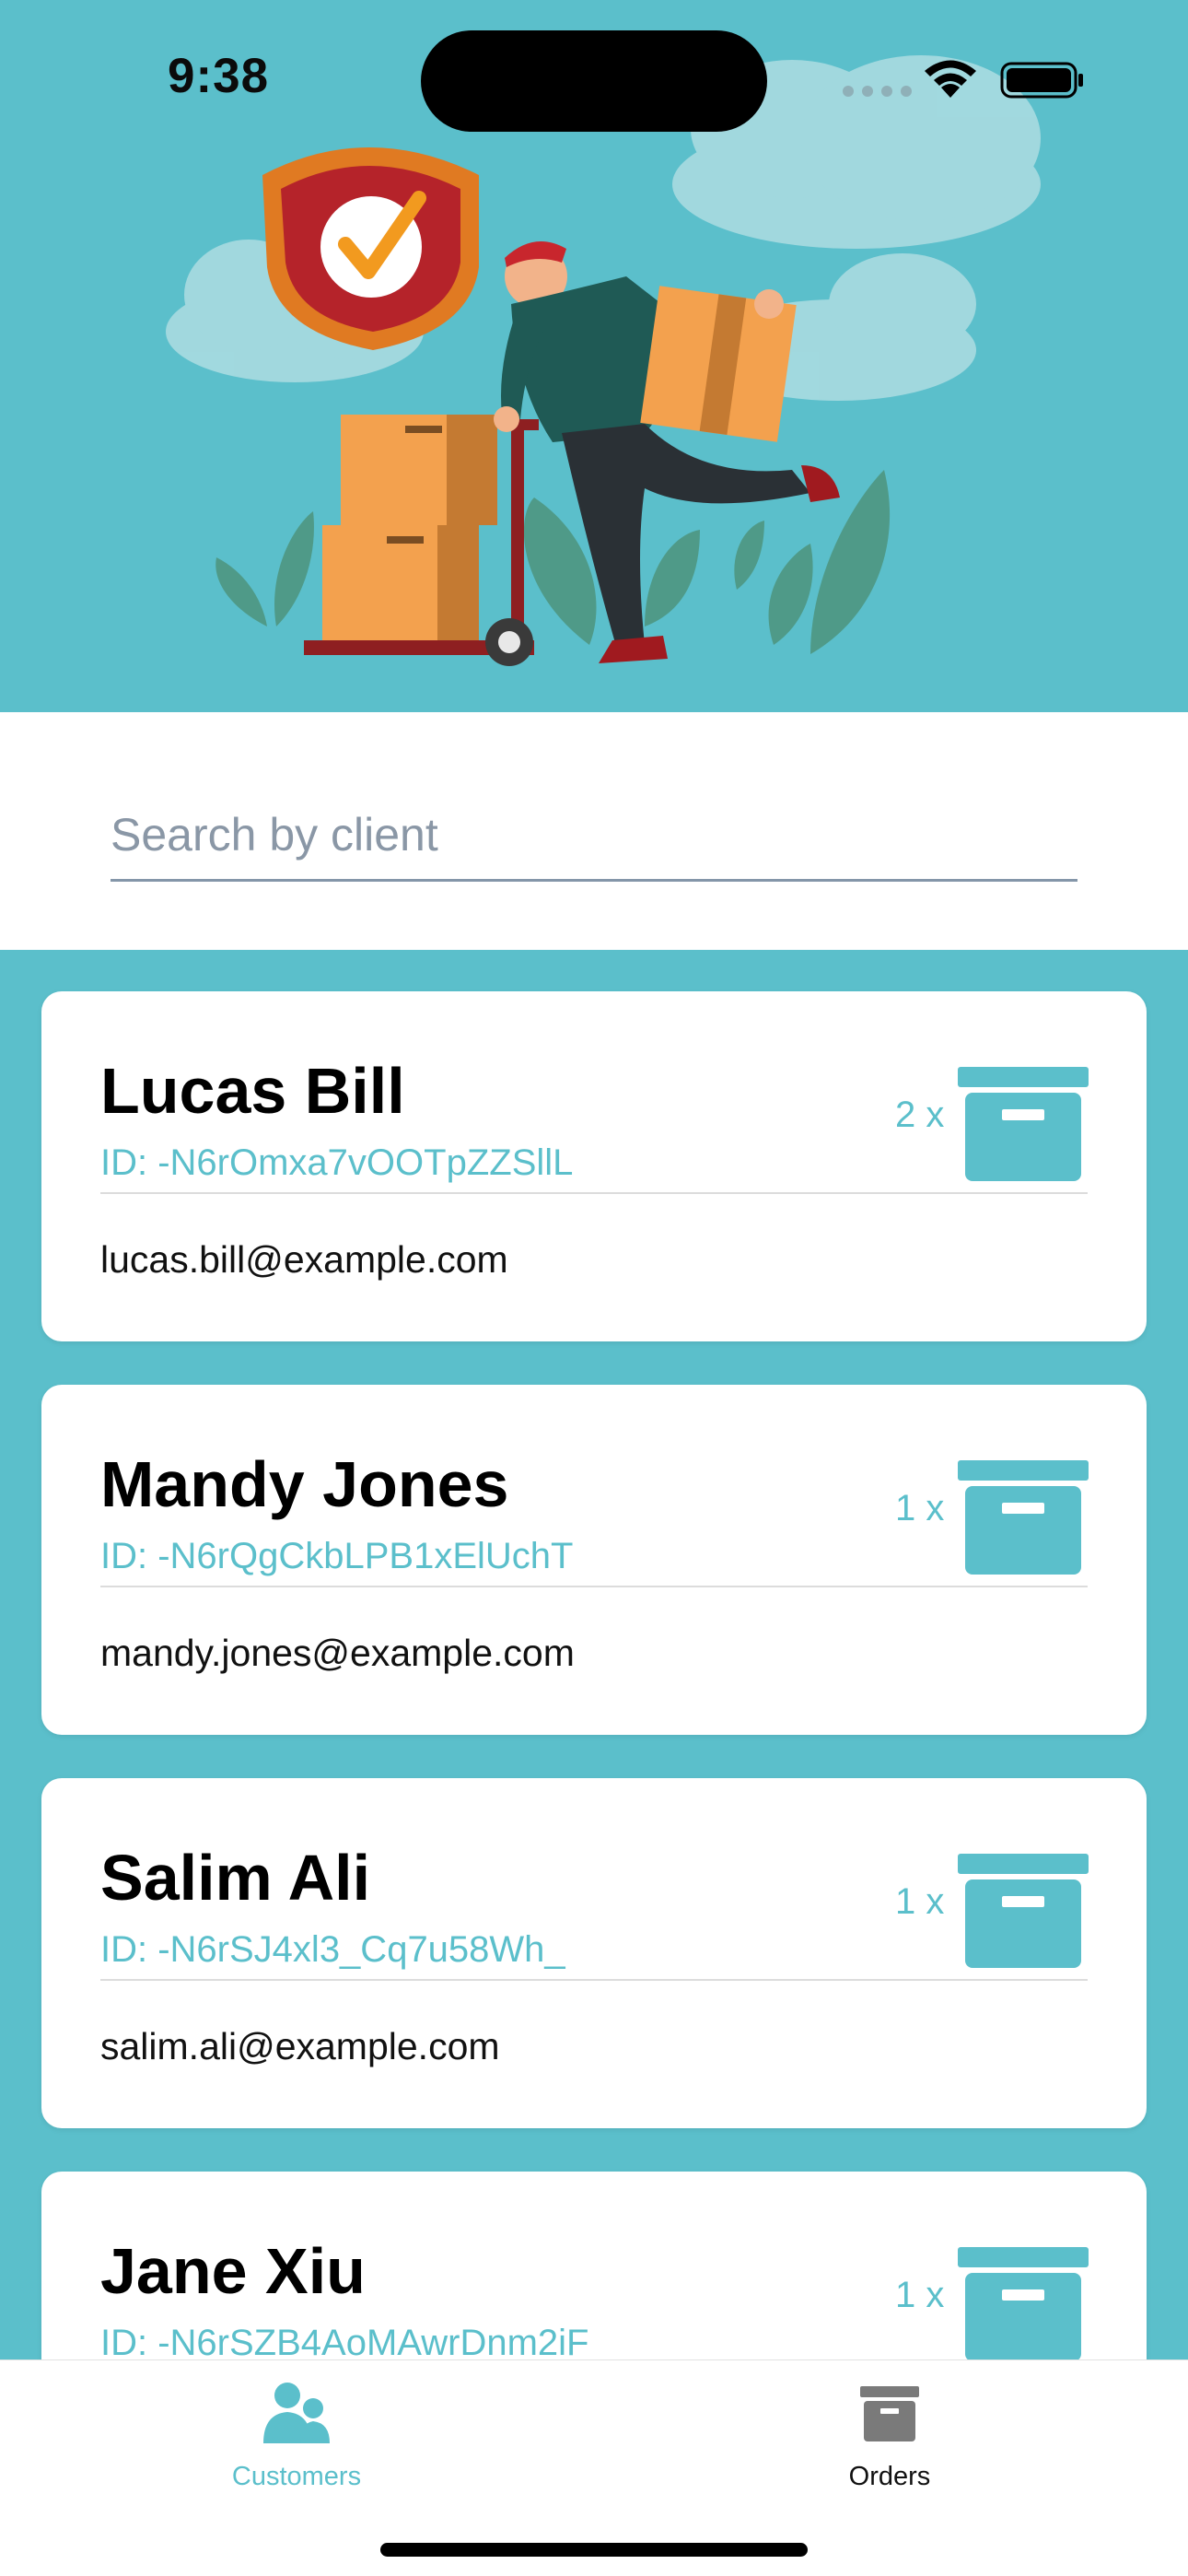  What do you see at coordinates (304, 1259) in the screenshot?
I see `customer-email: lucas.bill@example.com` at bounding box center [304, 1259].